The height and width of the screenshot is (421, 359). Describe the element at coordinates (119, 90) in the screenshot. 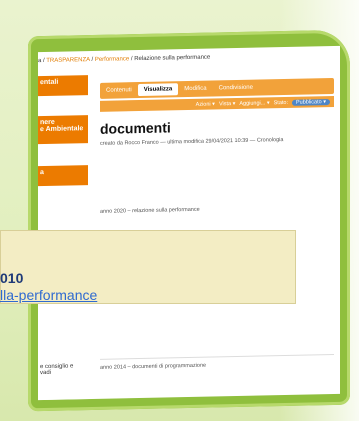

I see `tab-contents: Contenuti` at that location.